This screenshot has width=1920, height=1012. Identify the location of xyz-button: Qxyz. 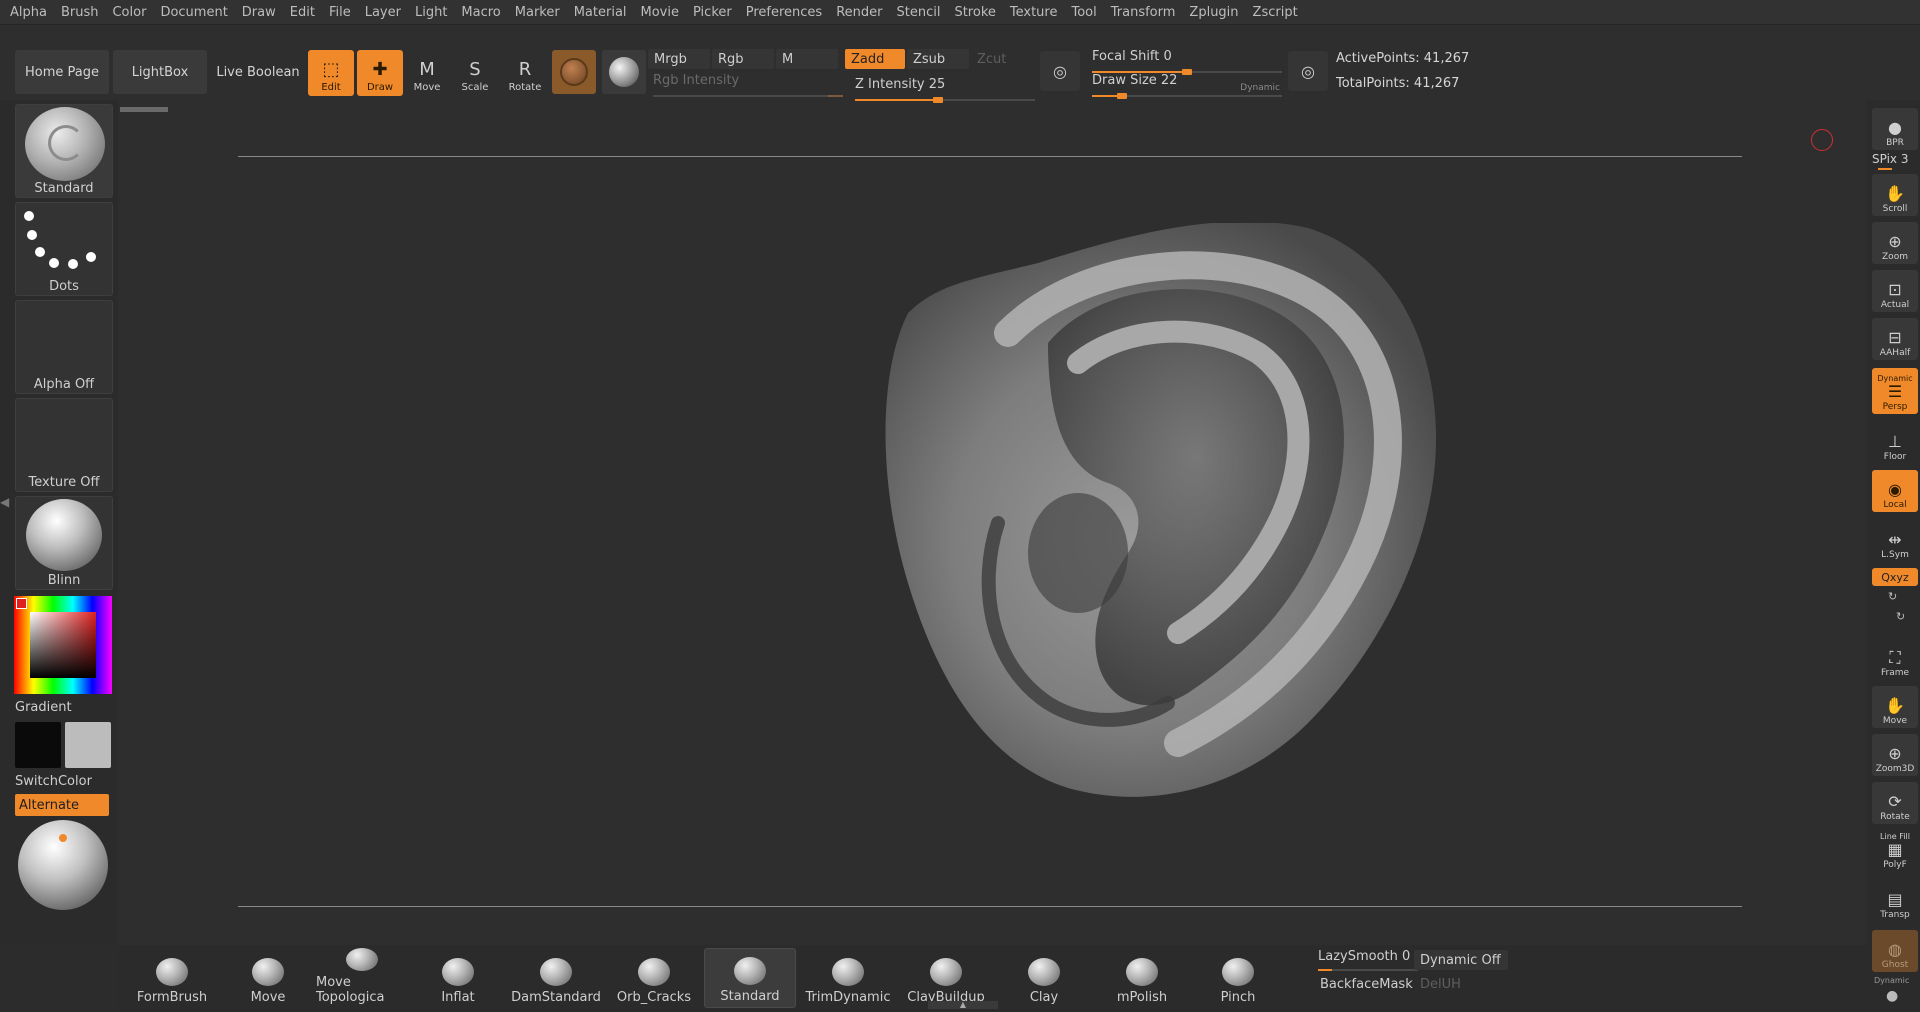
(1895, 577).